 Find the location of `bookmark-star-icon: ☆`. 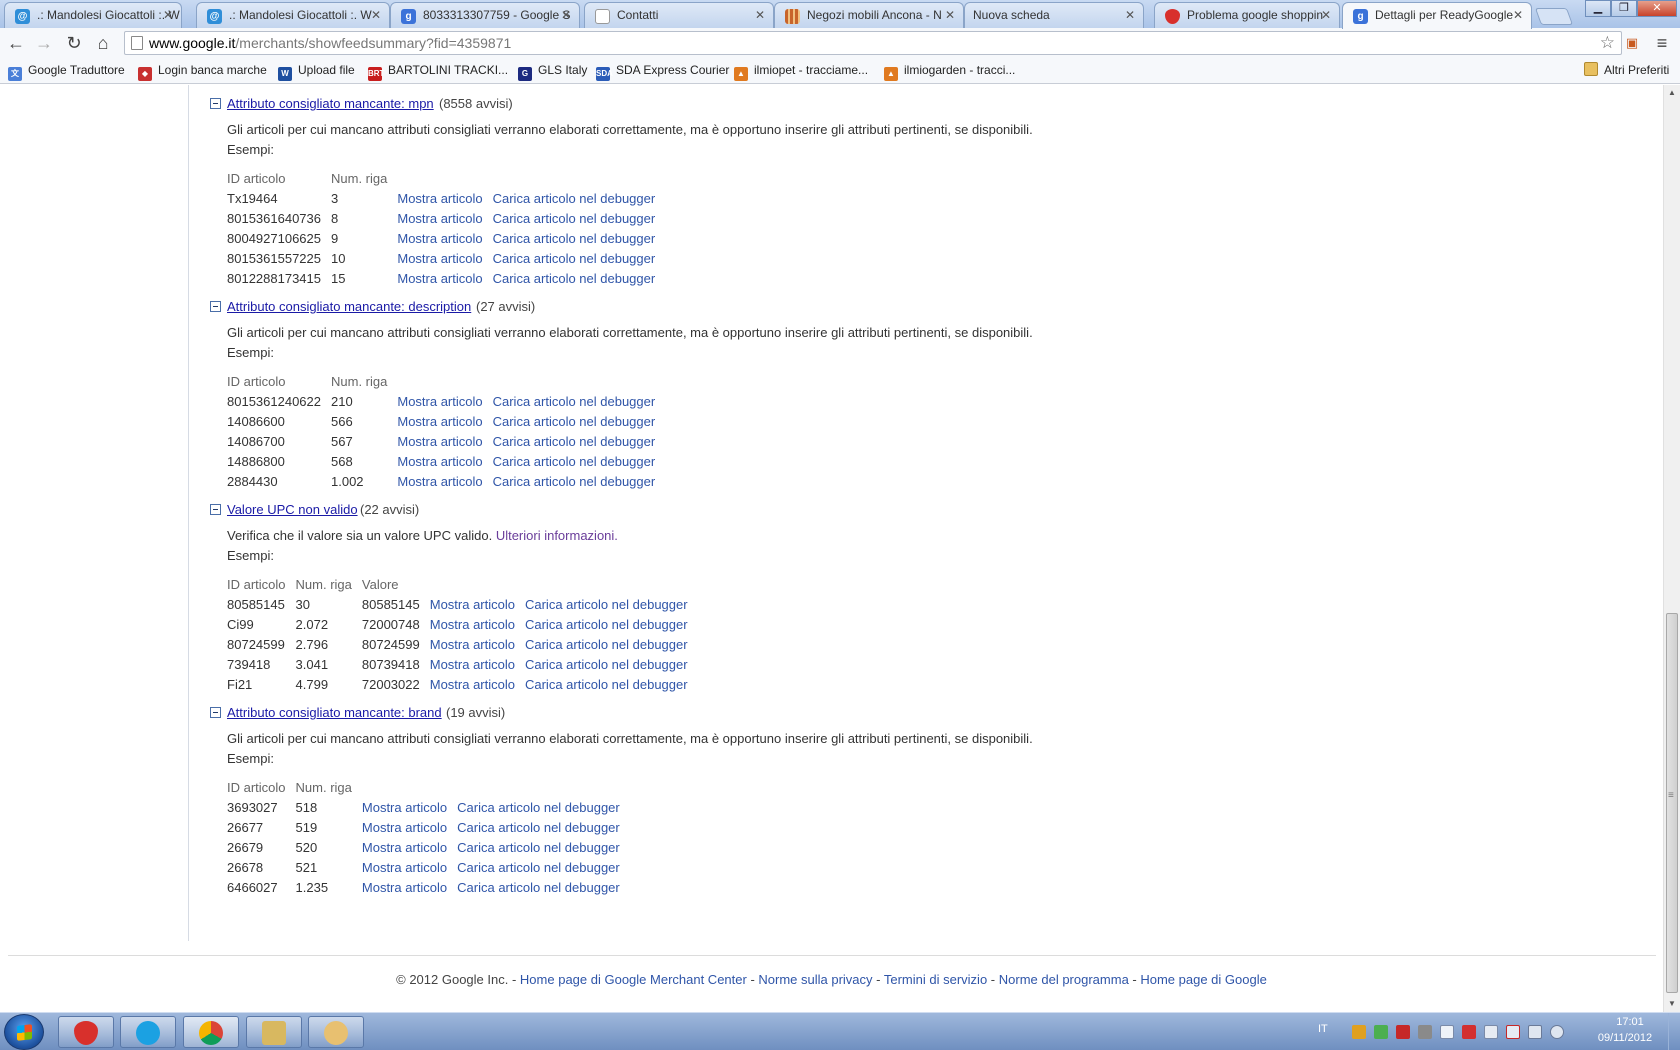

bookmark-star-icon: ☆ is located at coordinates (1607, 43).